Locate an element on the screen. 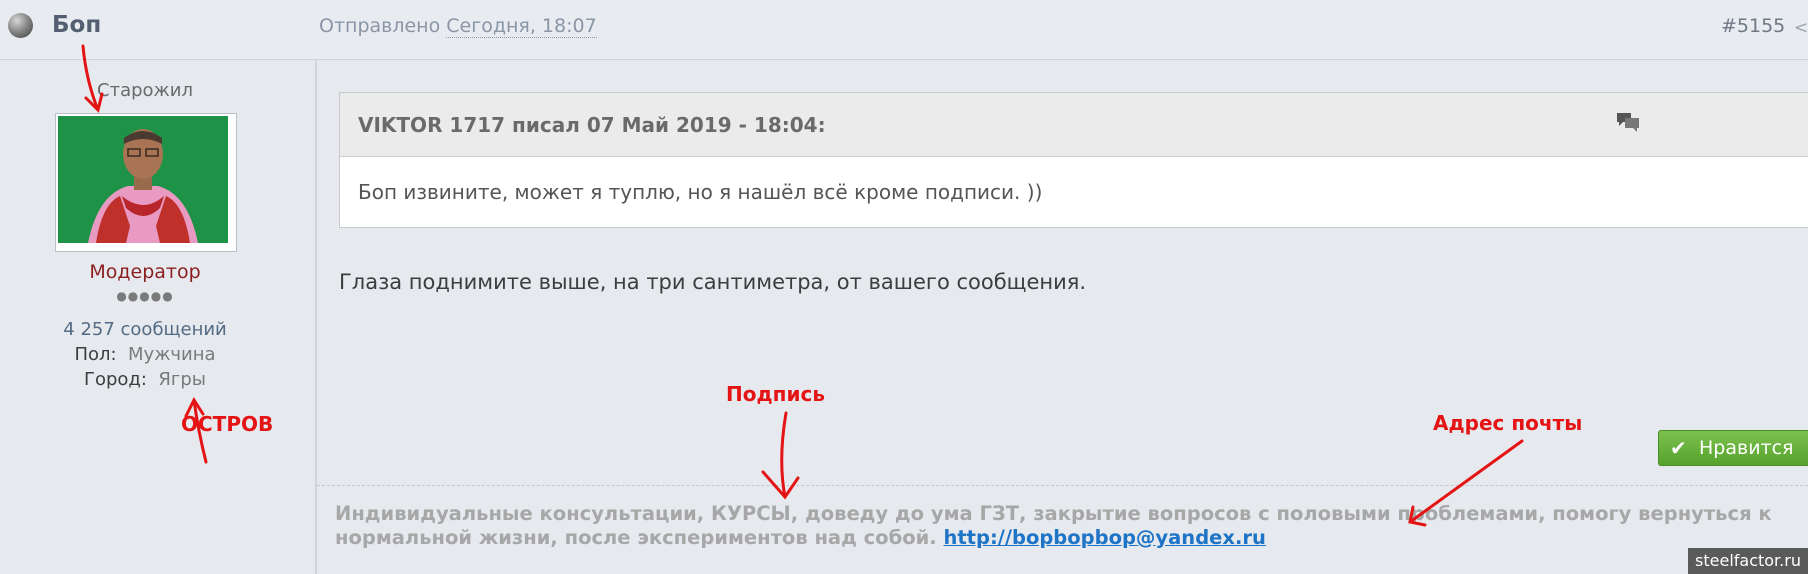 The width and height of the screenshot is (1808, 574). rank-pips: ●●●●● is located at coordinates (145, 296).